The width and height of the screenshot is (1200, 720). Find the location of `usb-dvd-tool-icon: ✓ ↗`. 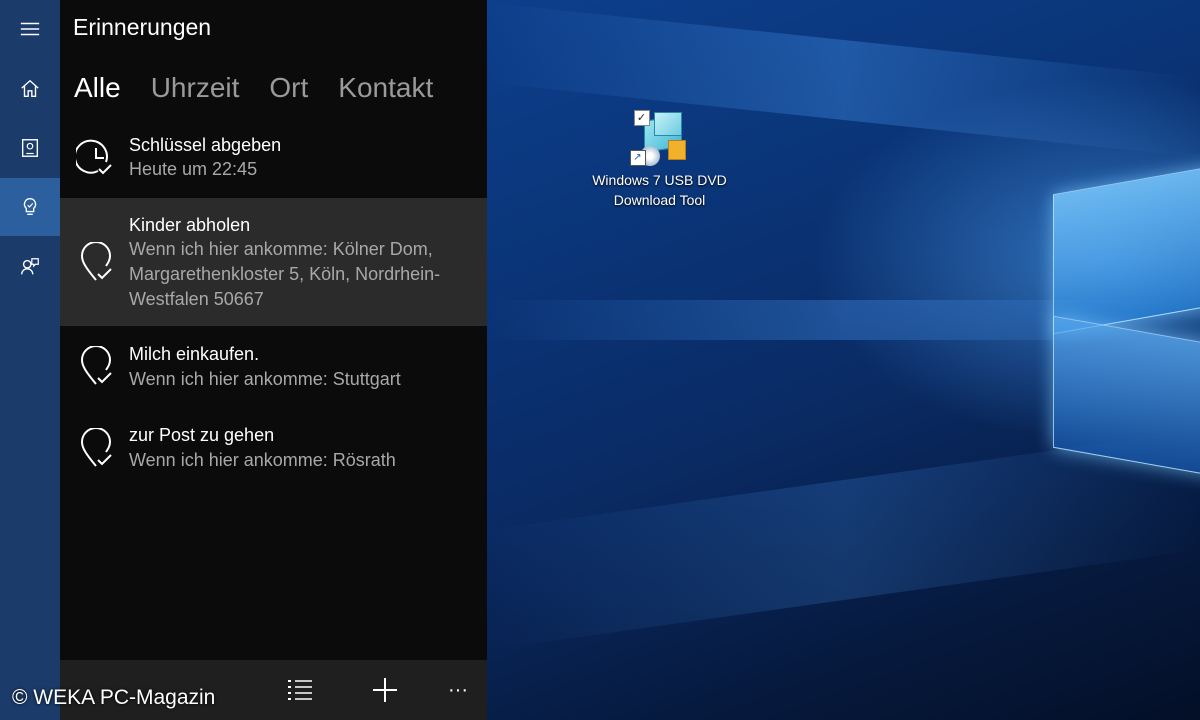

usb-dvd-tool-icon: ✓ ↗ is located at coordinates (659, 138).